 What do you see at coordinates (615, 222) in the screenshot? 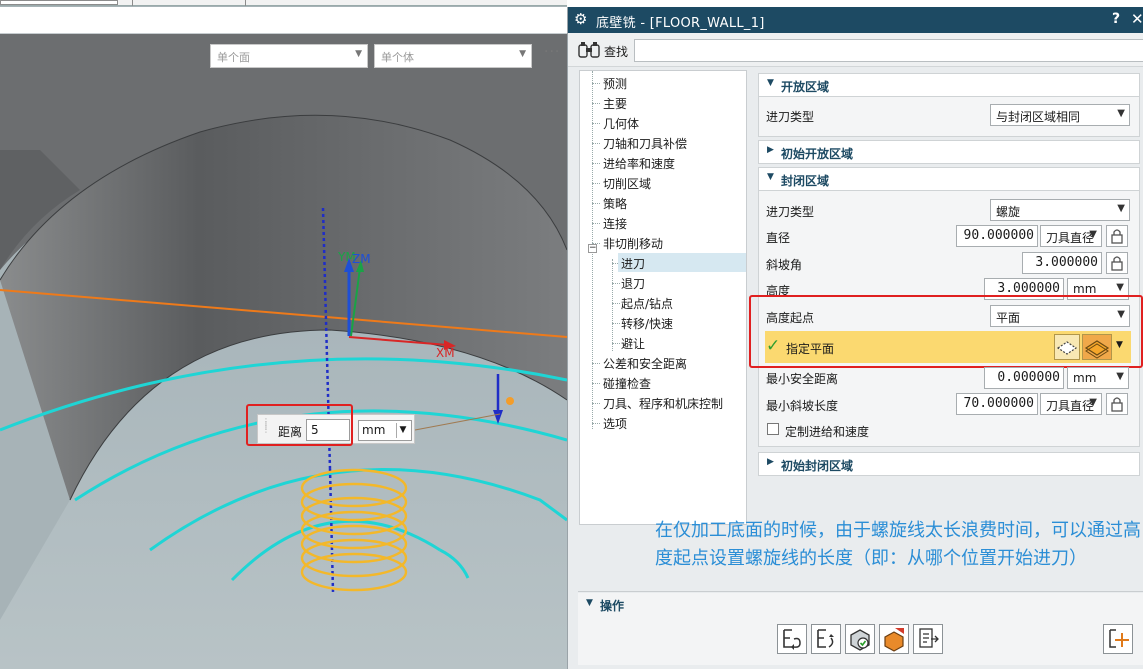
I see `tree-item: 连接` at bounding box center [615, 222].